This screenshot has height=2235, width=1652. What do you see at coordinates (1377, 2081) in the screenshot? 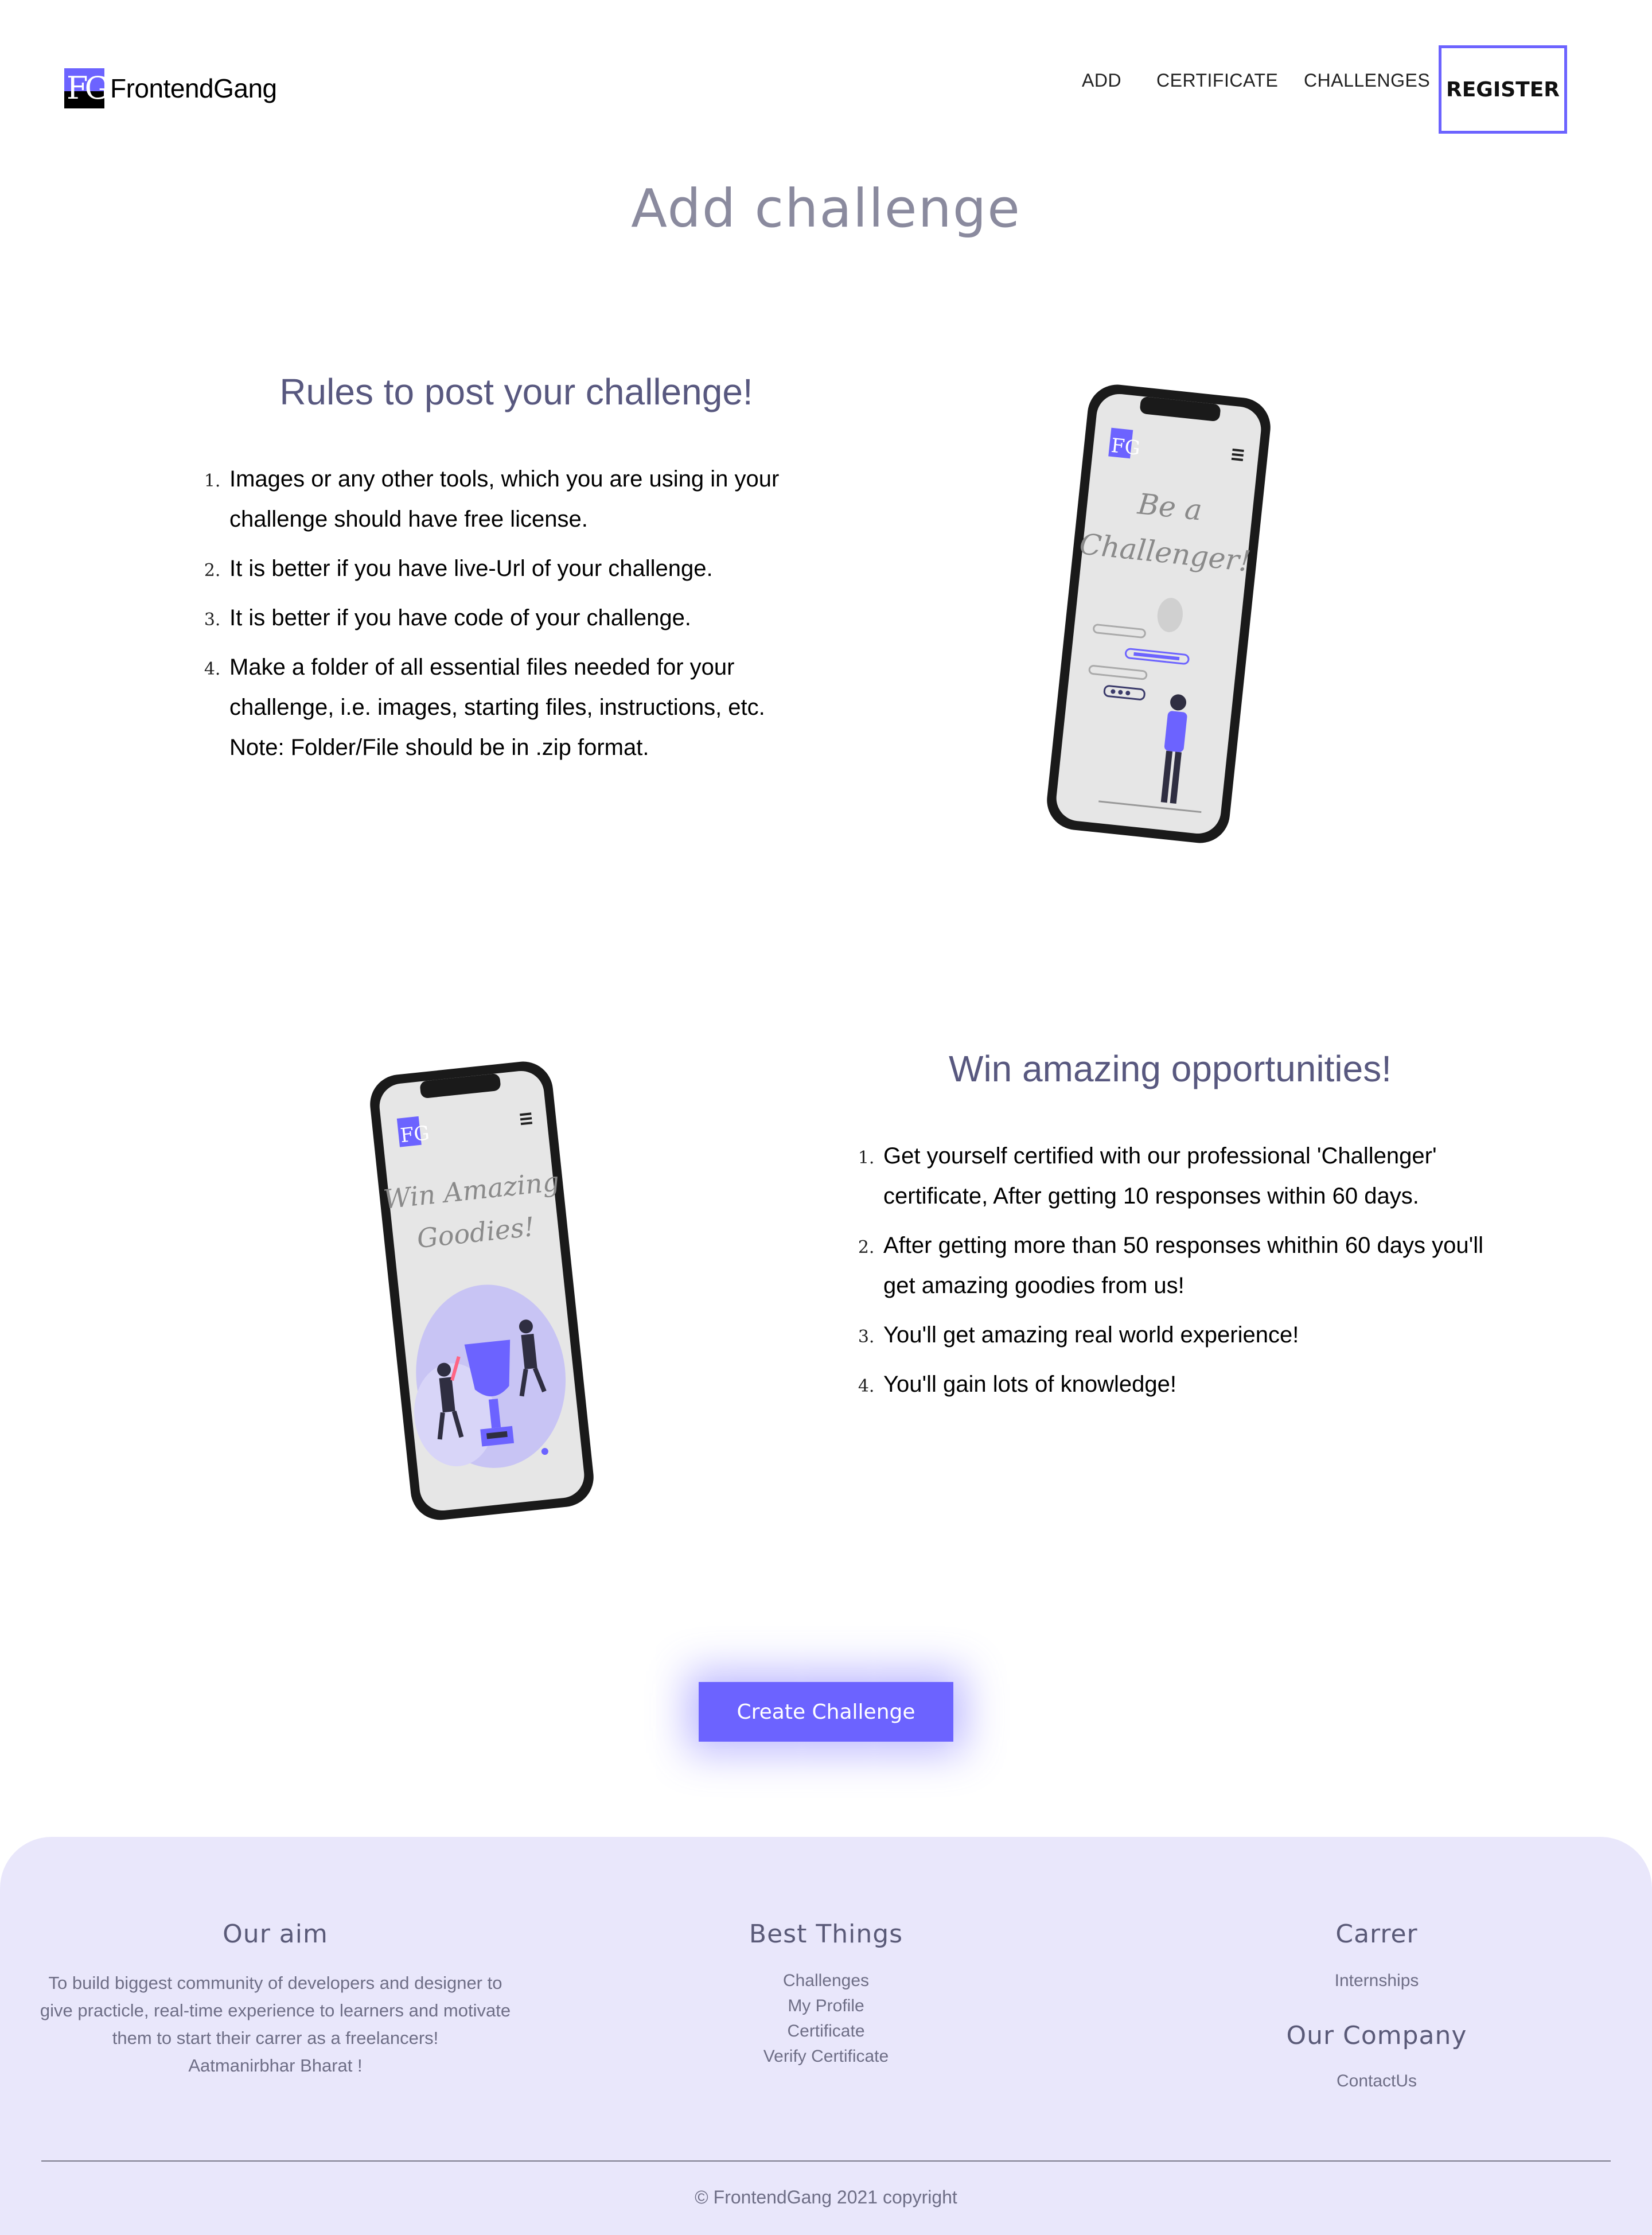
I see `footer-link-contactus: ContactUs` at bounding box center [1377, 2081].